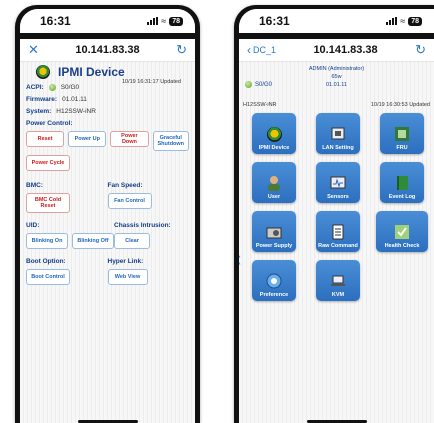 This screenshot has width=434, height=423. I want to click on tile-label: IPMI Device, so click(274, 148).